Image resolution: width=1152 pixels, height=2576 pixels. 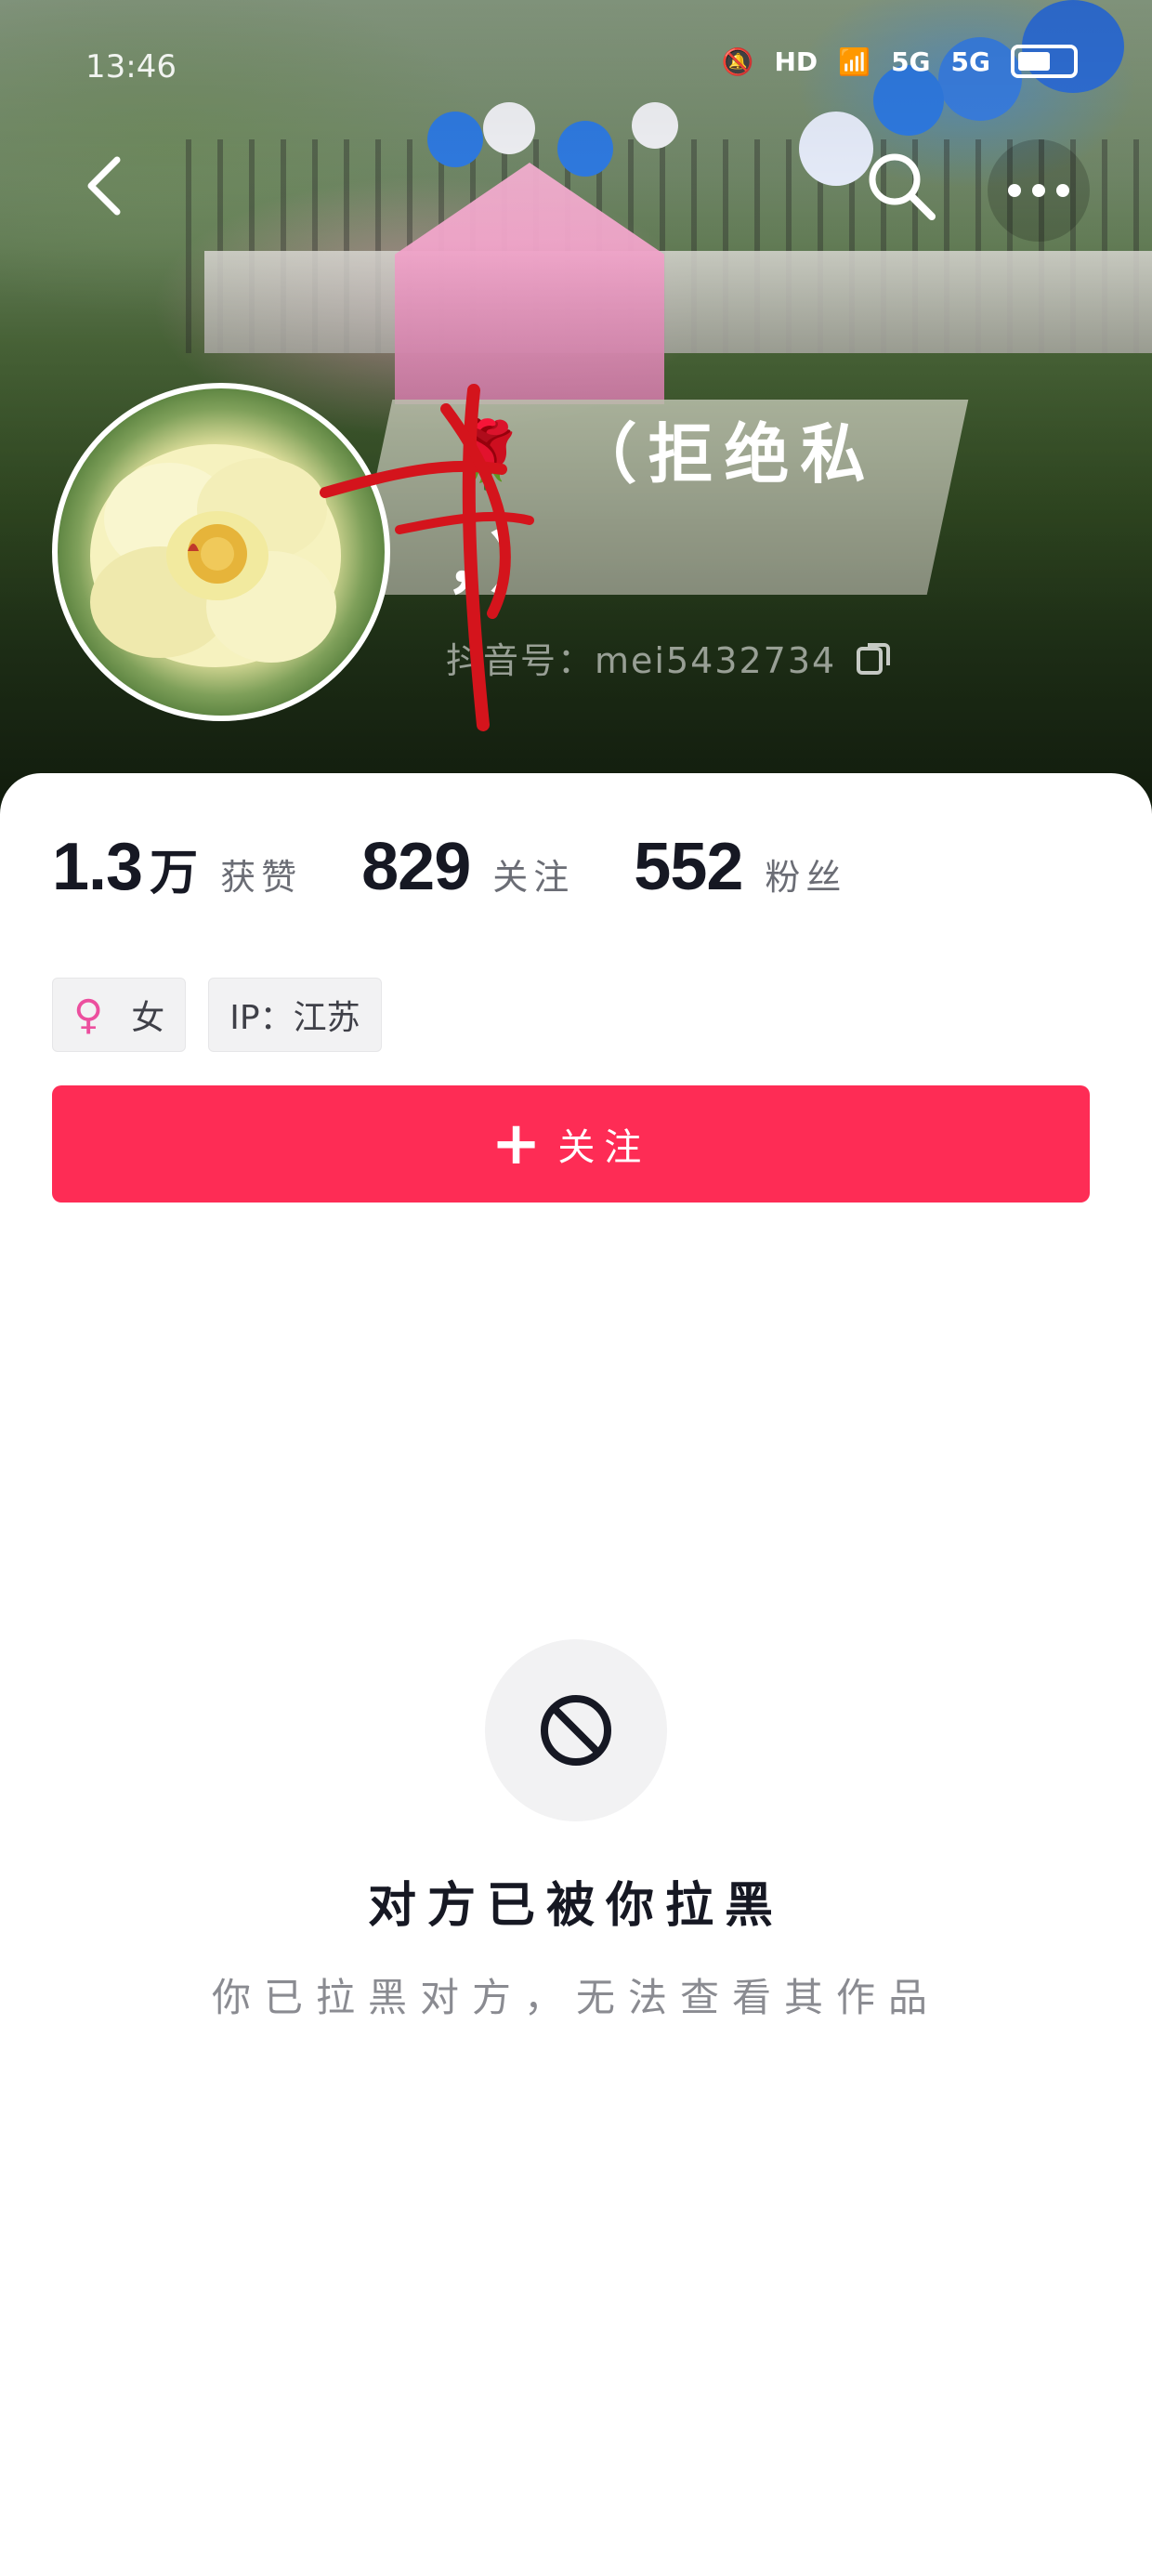 What do you see at coordinates (688, 867) in the screenshot?
I see `followers-count: 552` at bounding box center [688, 867].